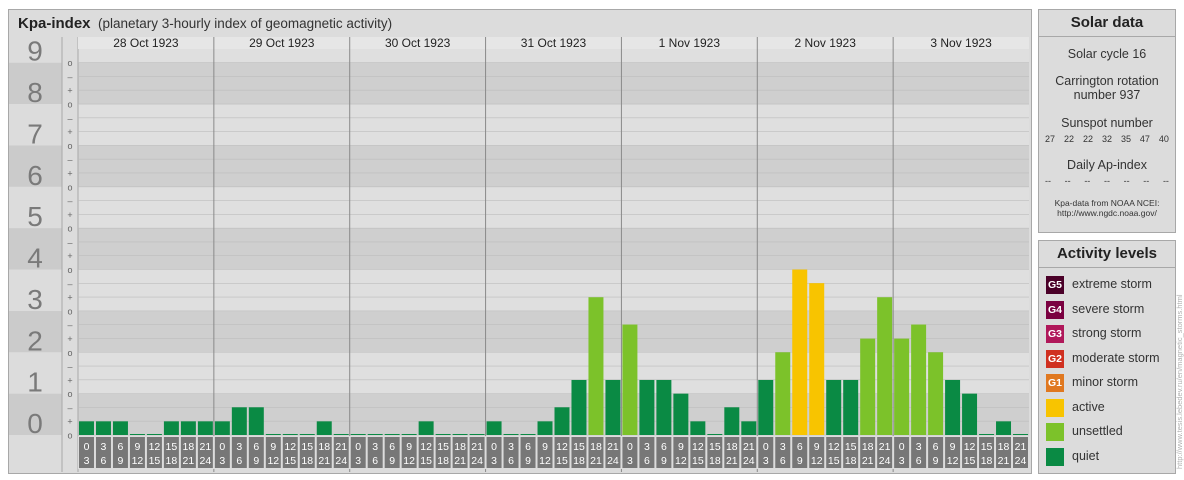  What do you see at coordinates (460, 461) in the screenshot?
I see `interval-end-label: 21` at bounding box center [460, 461].